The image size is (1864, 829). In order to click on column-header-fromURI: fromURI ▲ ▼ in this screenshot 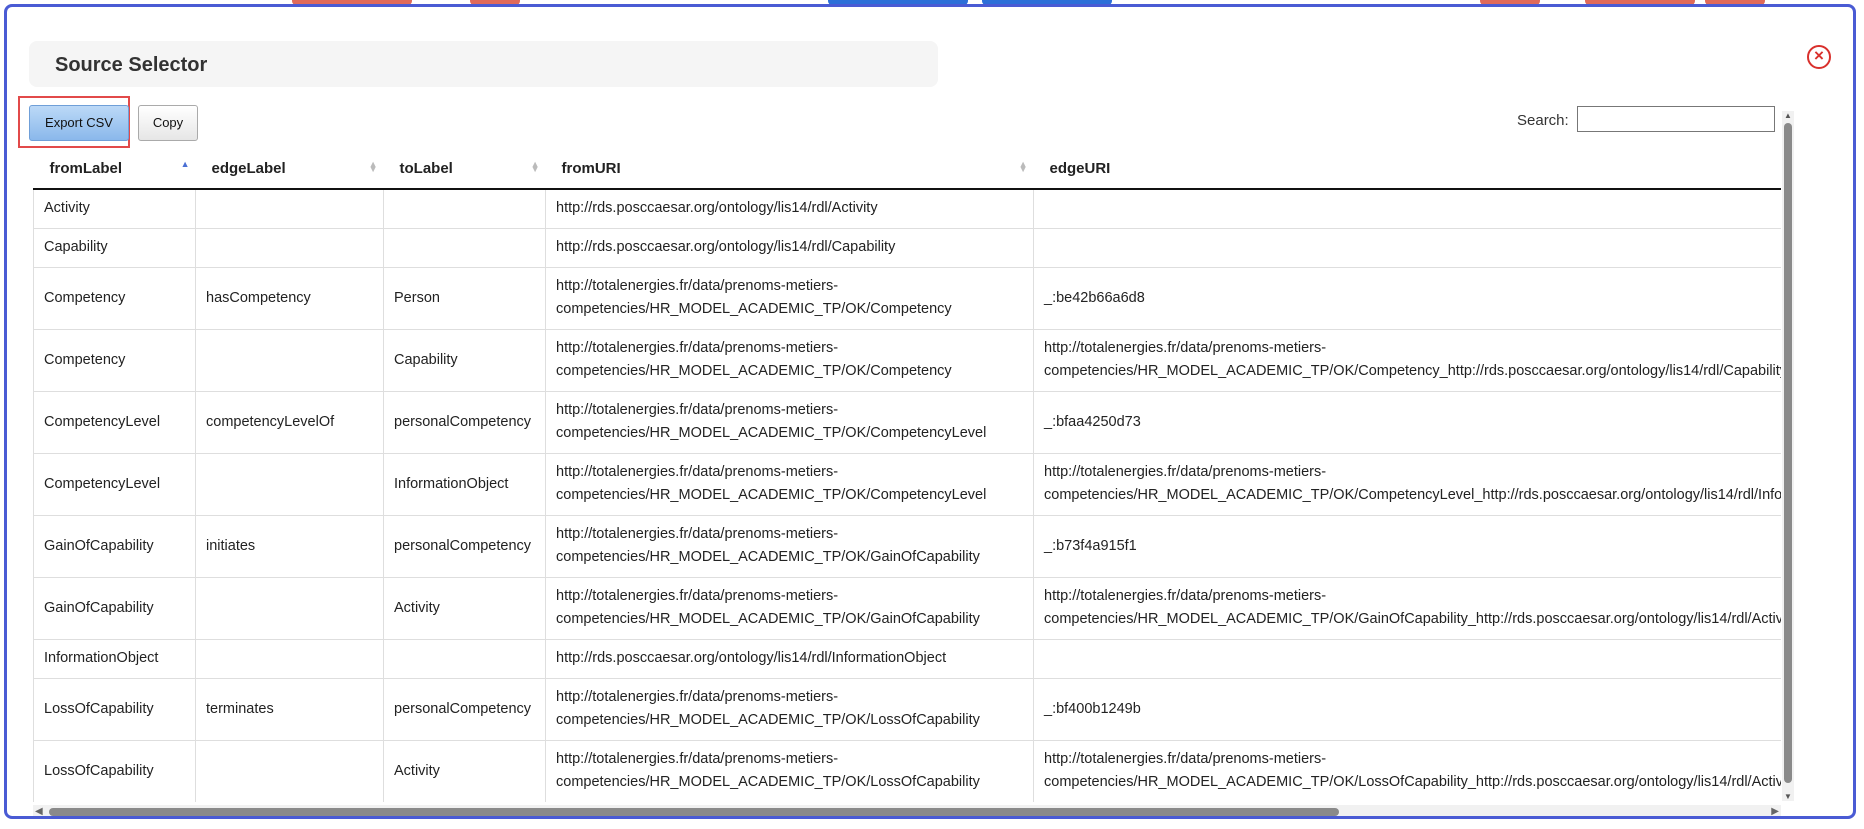, I will do `click(789, 169)`.